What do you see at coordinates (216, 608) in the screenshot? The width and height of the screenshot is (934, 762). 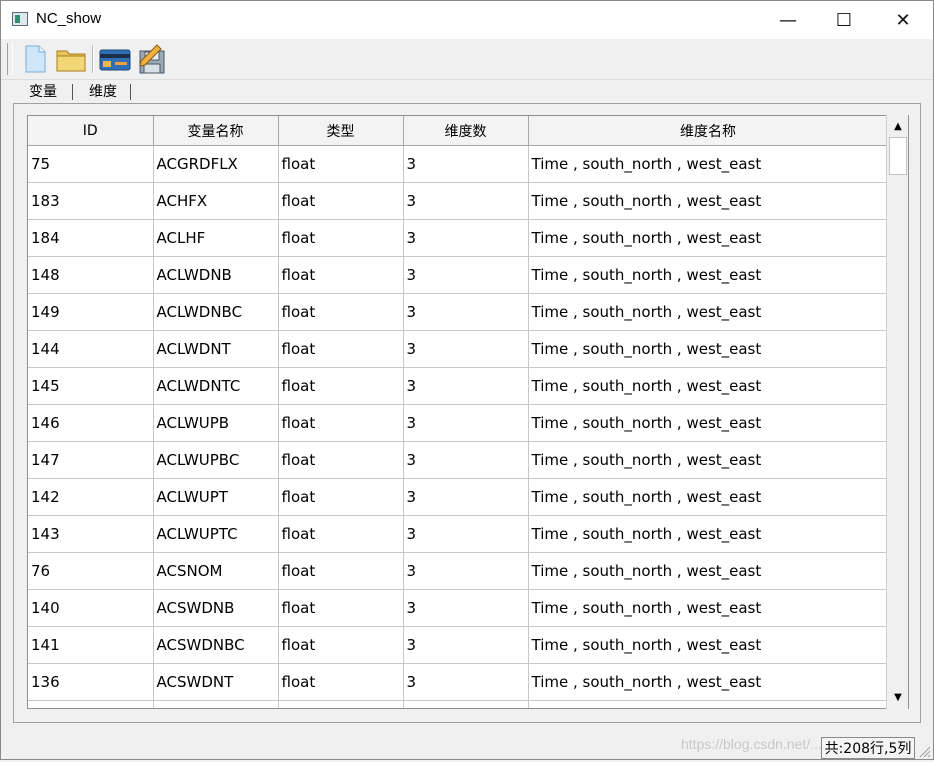 I see `table-cell: ACSWDNB` at bounding box center [216, 608].